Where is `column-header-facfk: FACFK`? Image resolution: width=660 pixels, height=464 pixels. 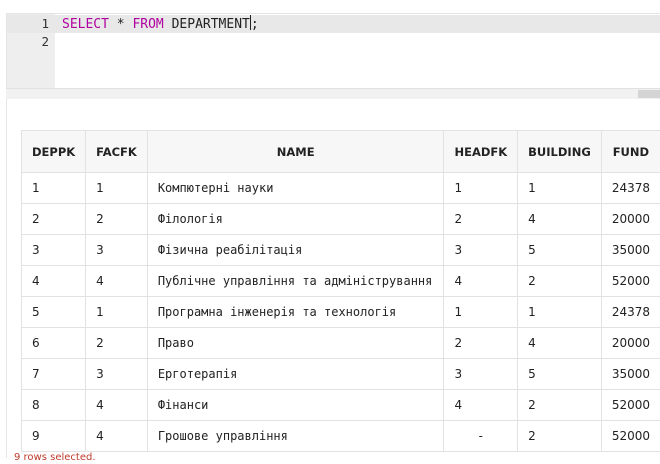 column-header-facfk: FACFK is located at coordinates (117, 152).